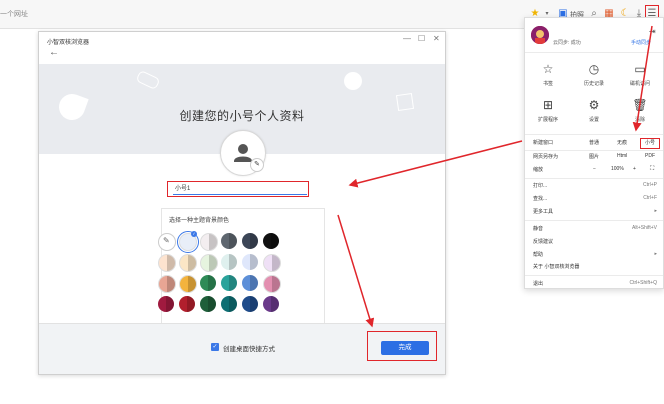  What do you see at coordinates (642, 78) in the screenshot?
I see `arrow-menu-to-small` at bounding box center [642, 78].